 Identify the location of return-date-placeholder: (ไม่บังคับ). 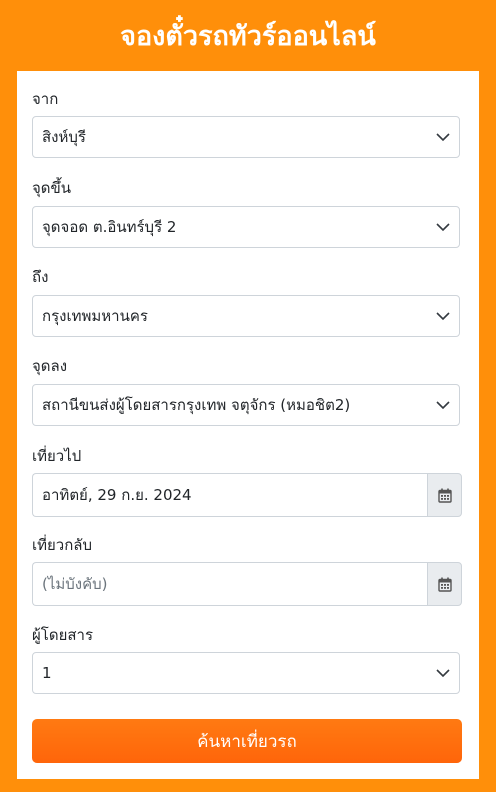
(75, 584).